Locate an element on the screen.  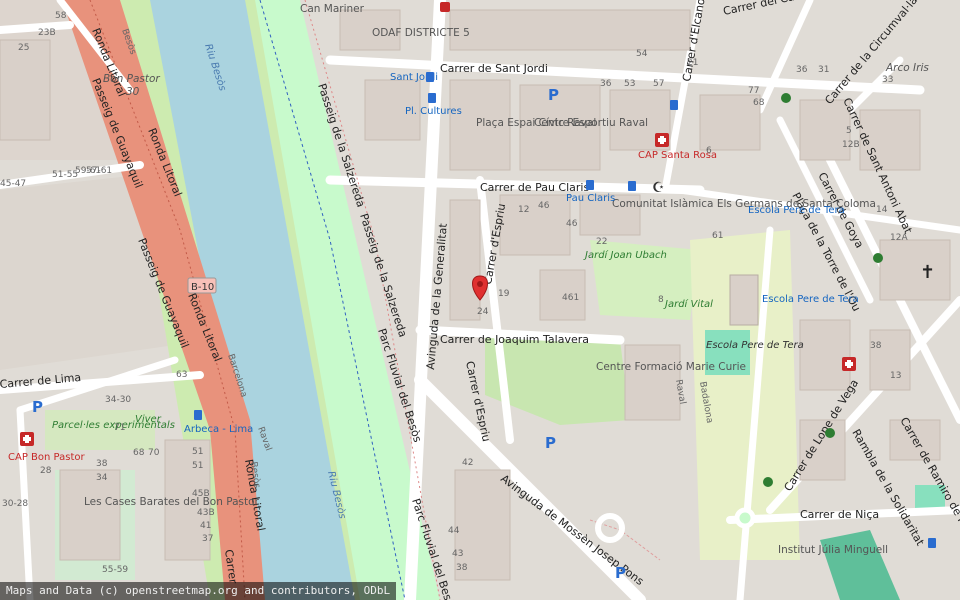
label-b10: B-10 is located at coordinates (202, 287).